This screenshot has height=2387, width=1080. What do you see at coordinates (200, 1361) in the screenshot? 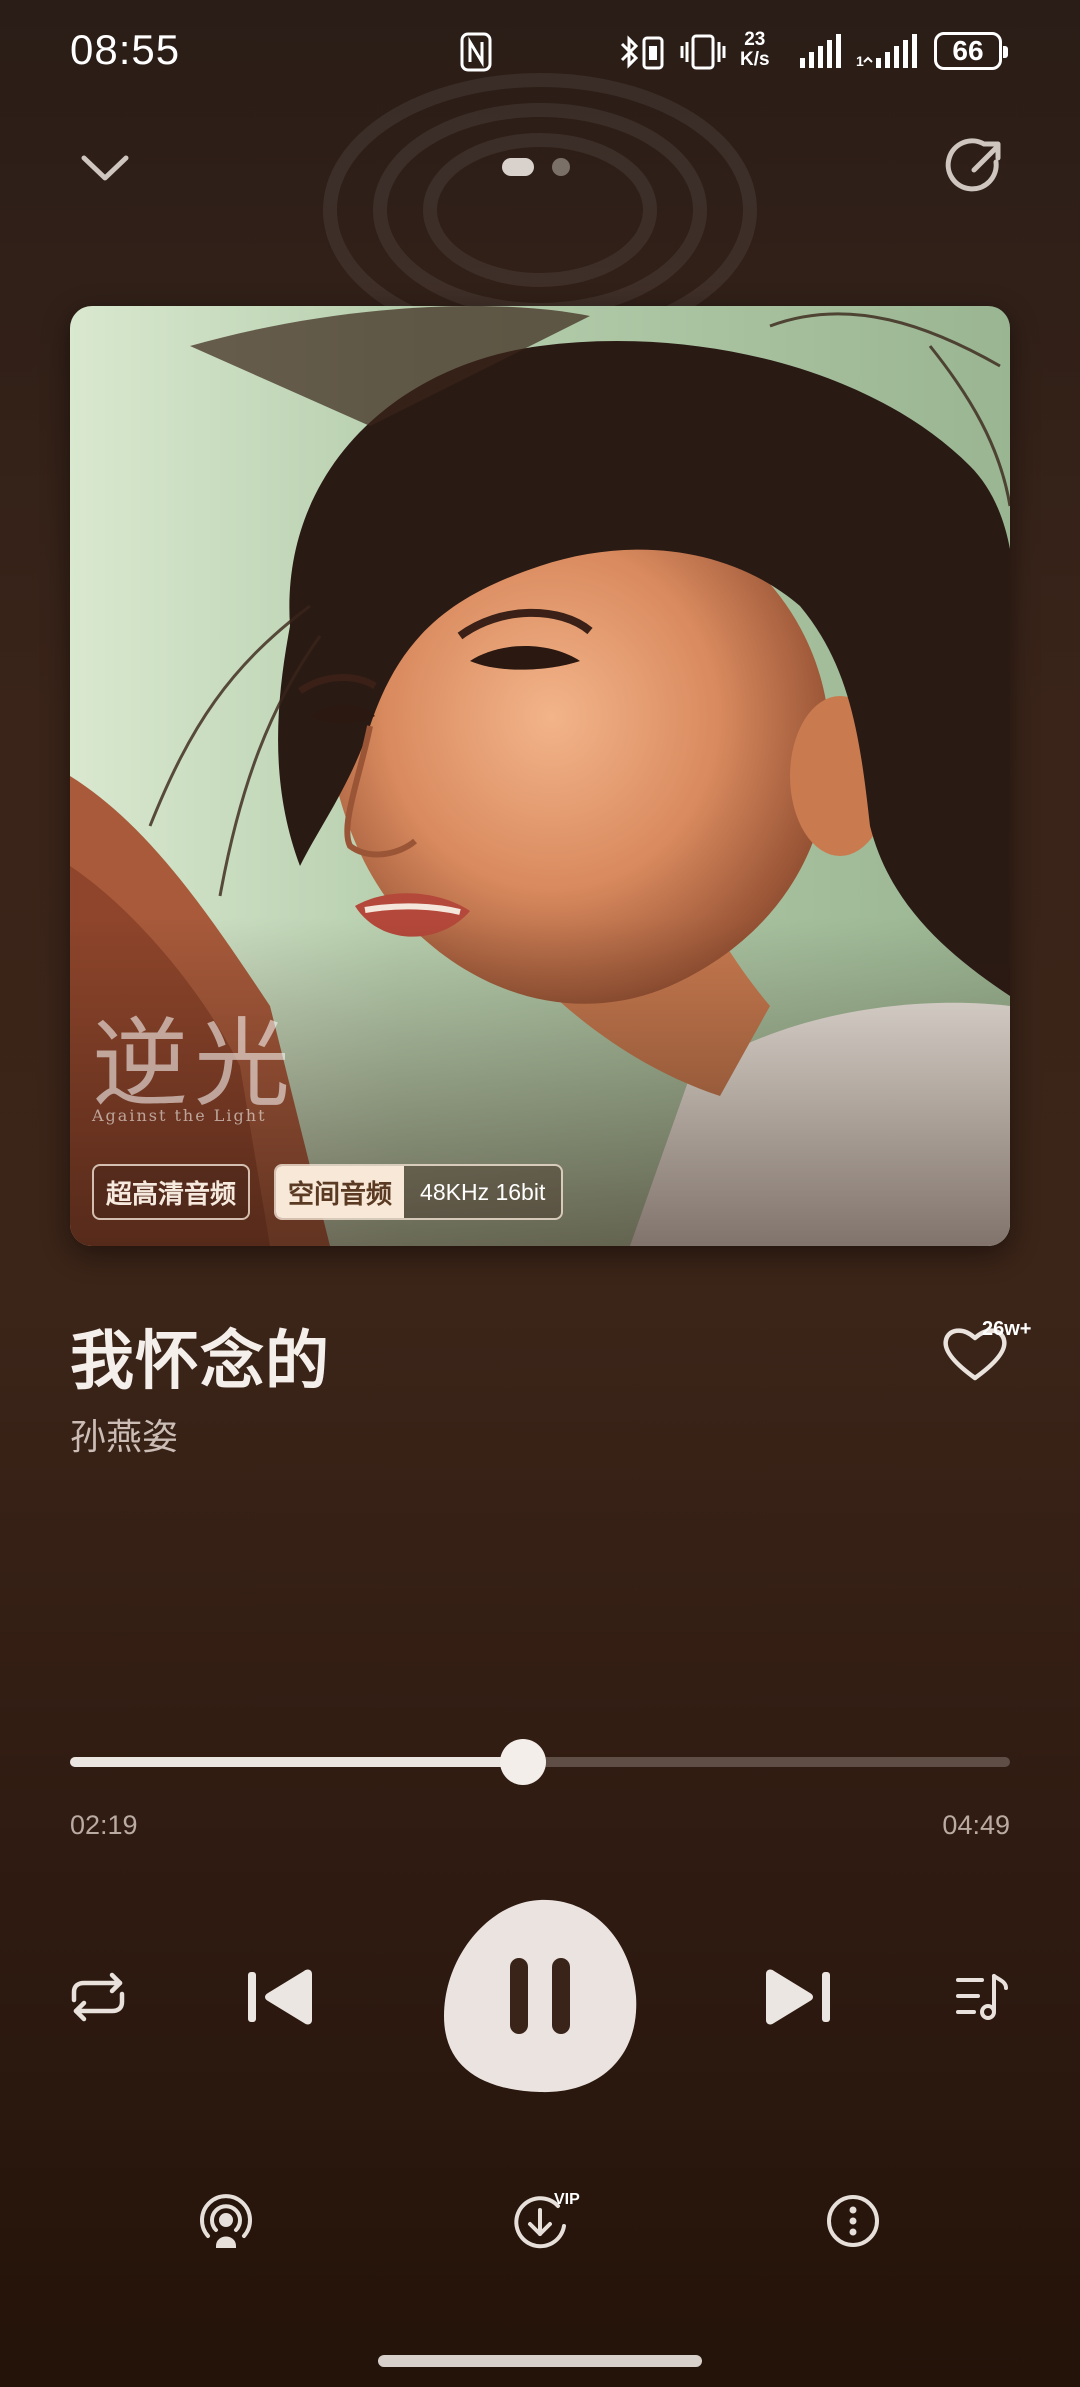
I see `song-title: 我怀念的` at bounding box center [200, 1361].